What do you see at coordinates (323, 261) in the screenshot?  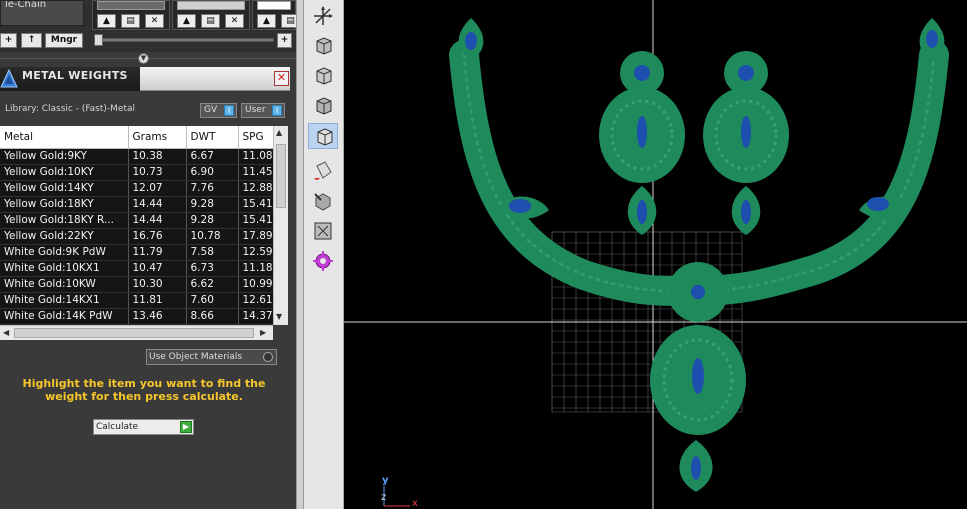 I see `gear-settings-icon` at bounding box center [323, 261].